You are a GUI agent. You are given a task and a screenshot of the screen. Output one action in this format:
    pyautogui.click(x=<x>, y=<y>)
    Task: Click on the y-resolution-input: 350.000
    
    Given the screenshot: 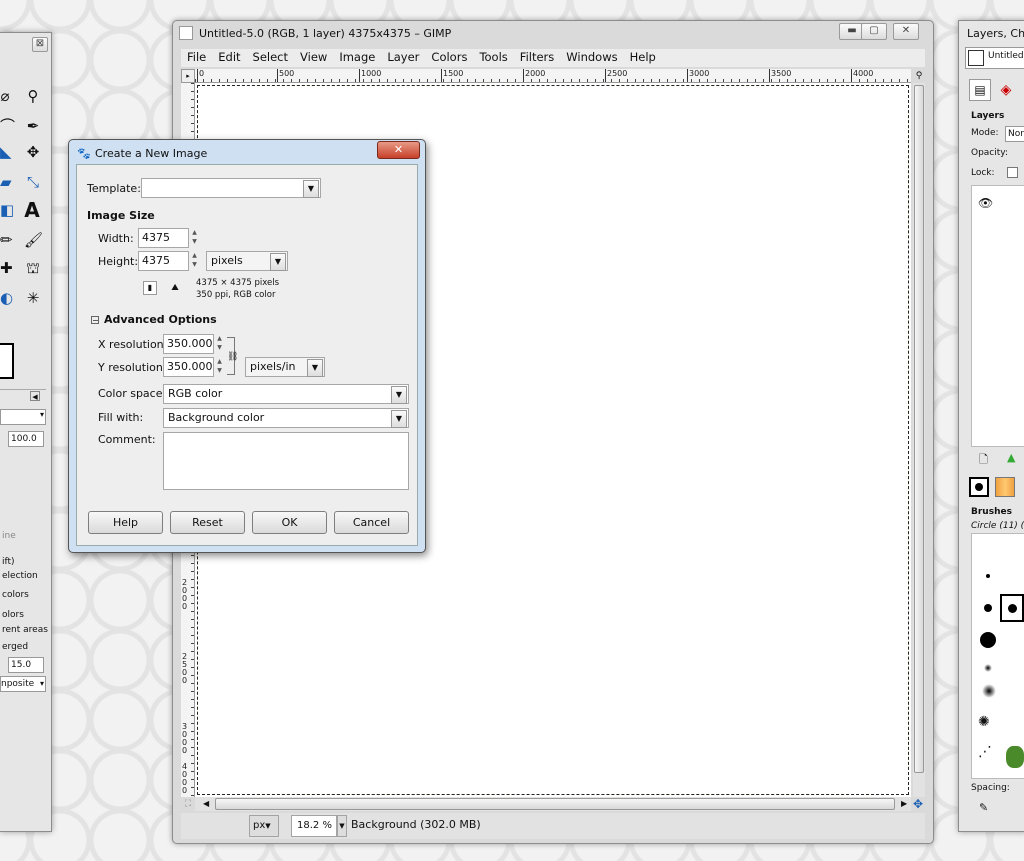 What is the action you would take?
    pyautogui.click(x=188, y=367)
    